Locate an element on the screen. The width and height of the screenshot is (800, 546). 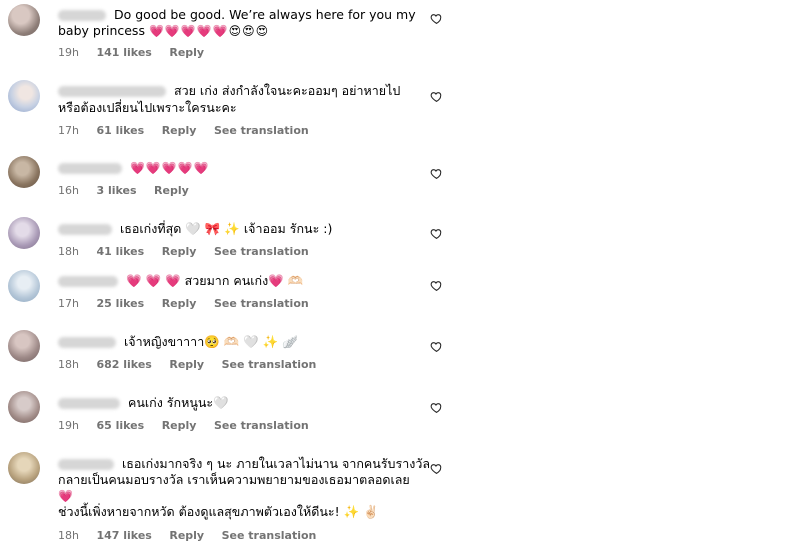
comment-body-line2: หรือต้องเปลี่ยนไปเพราะใครนะคะ is located at coordinates (147, 107).